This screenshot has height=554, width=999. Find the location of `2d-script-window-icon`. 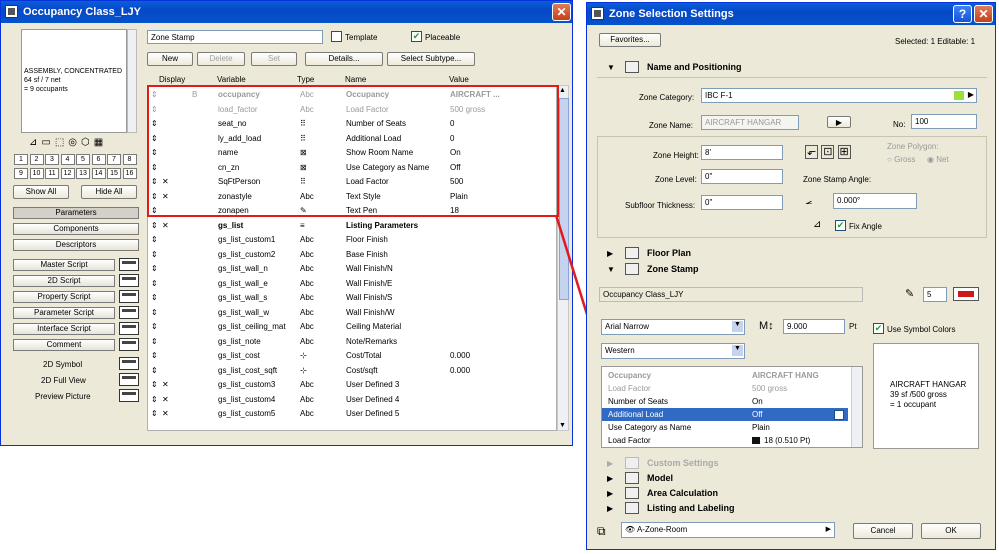

2d-script-window-icon is located at coordinates (129, 280).